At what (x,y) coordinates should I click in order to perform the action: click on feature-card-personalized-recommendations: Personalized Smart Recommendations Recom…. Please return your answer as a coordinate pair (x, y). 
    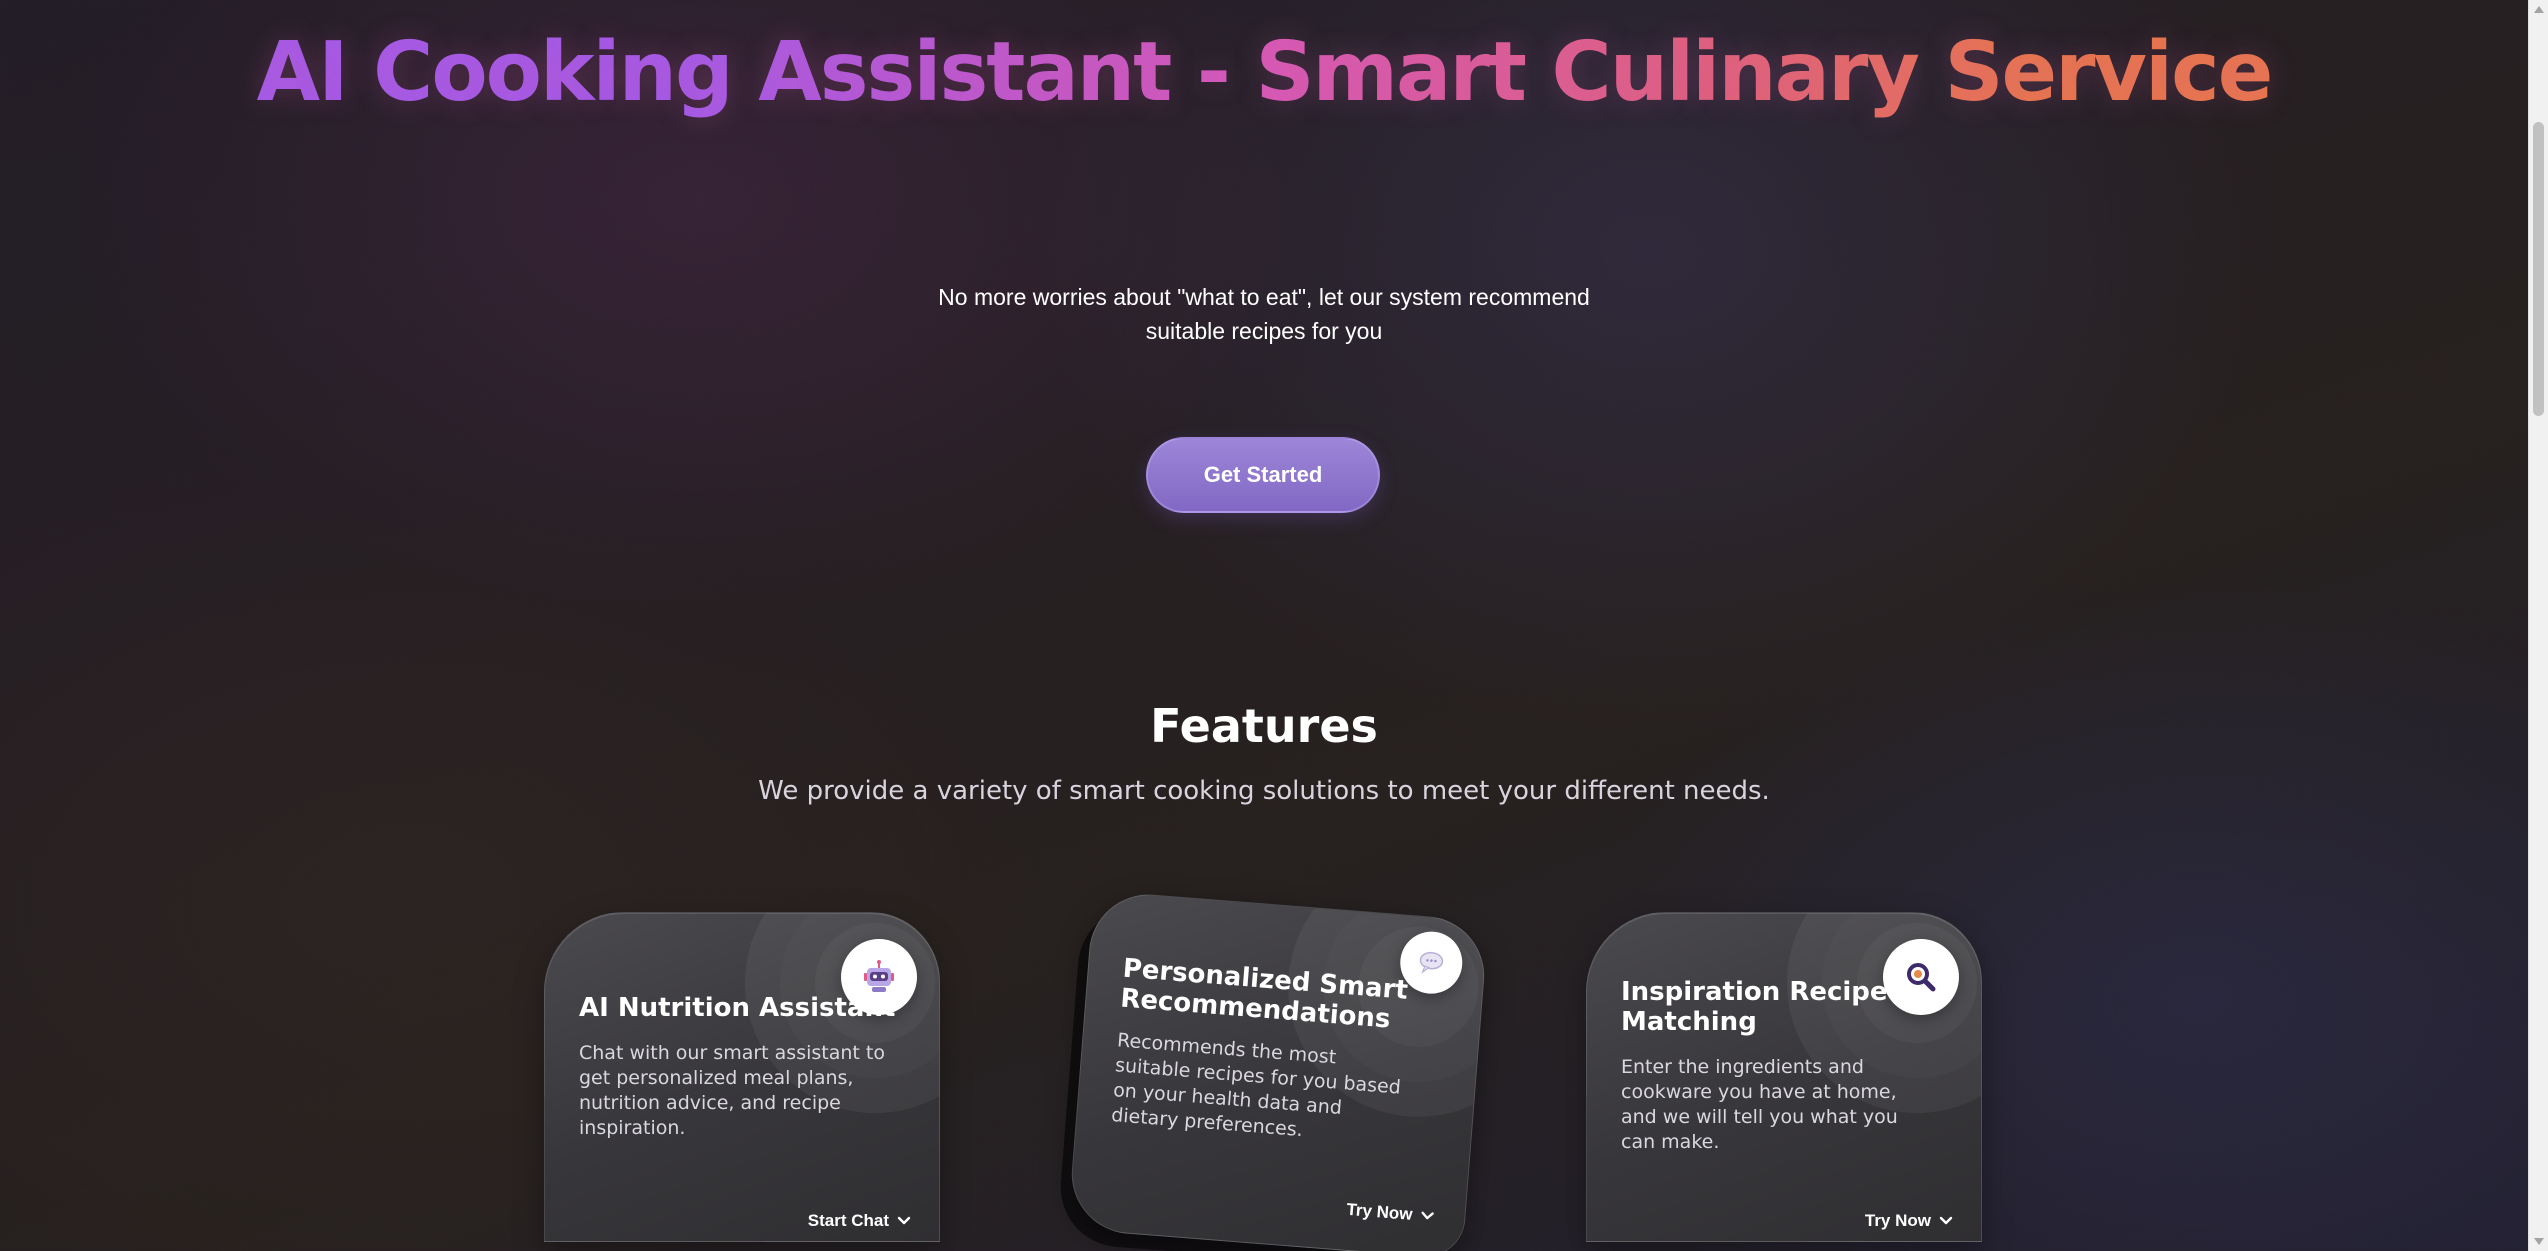
    Looking at the image, I should click on (1278, 1070).